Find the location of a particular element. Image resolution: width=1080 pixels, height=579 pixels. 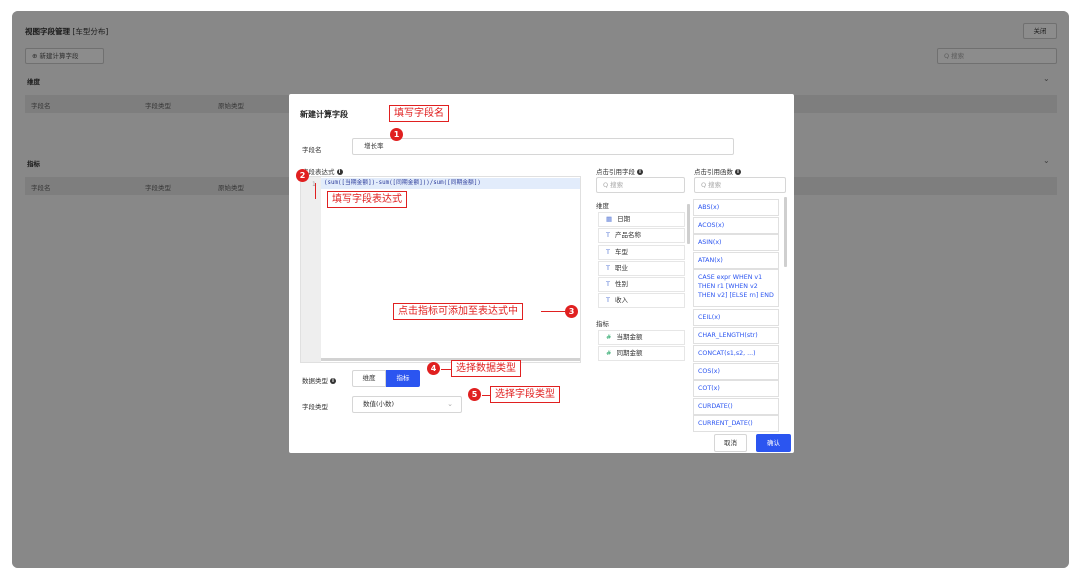

data-type-label: 数据类型 i is located at coordinates (319, 380).